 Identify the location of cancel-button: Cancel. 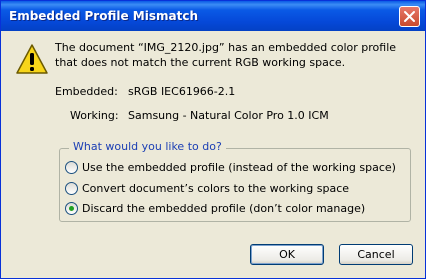
(376, 254).